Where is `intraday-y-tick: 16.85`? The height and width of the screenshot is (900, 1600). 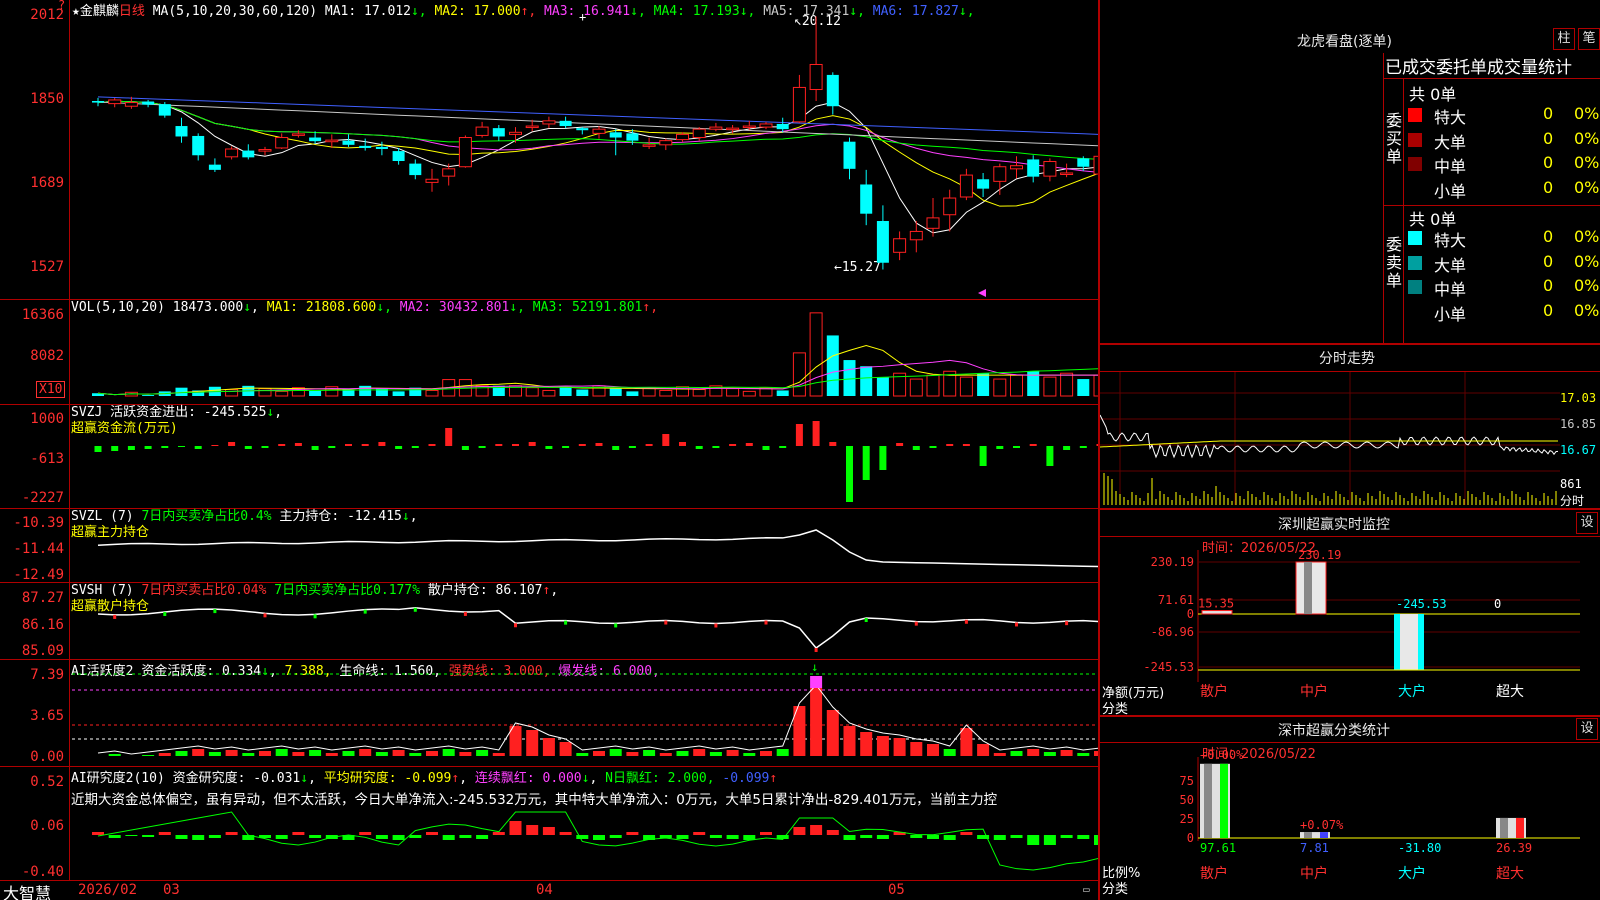
intraday-y-tick: 16.85 is located at coordinates (1578, 424).